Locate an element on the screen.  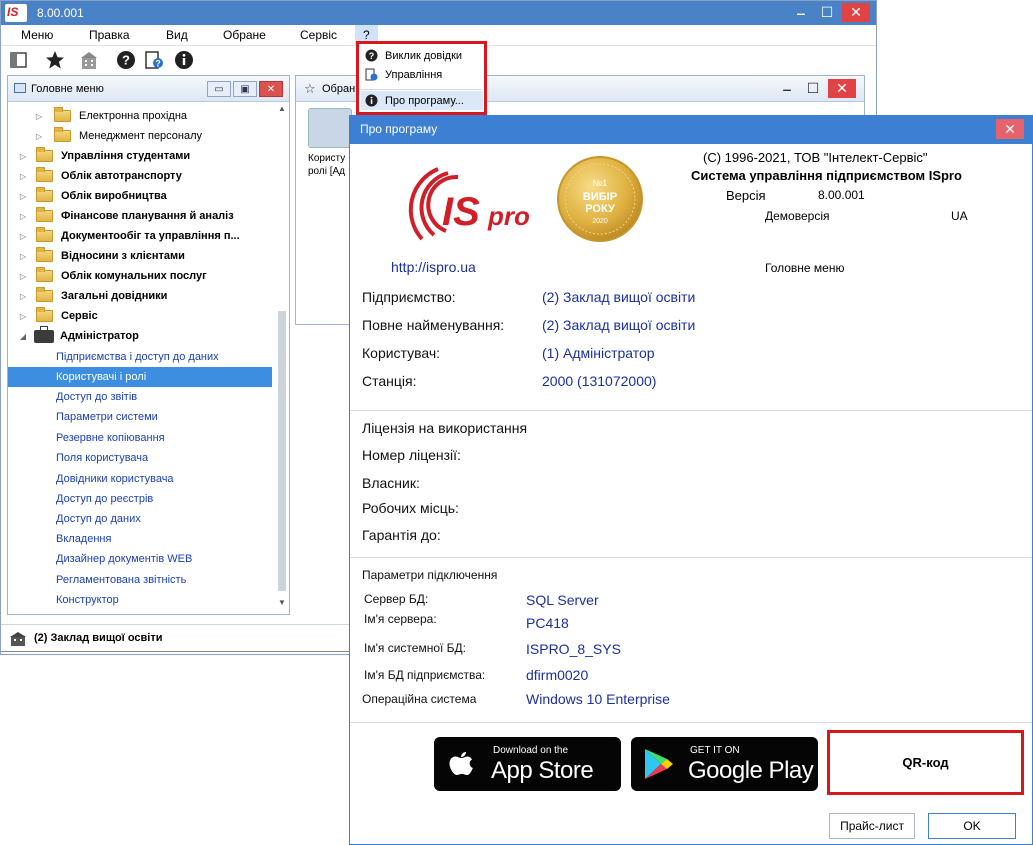
help-icon: ? is located at coordinates (126, 60).